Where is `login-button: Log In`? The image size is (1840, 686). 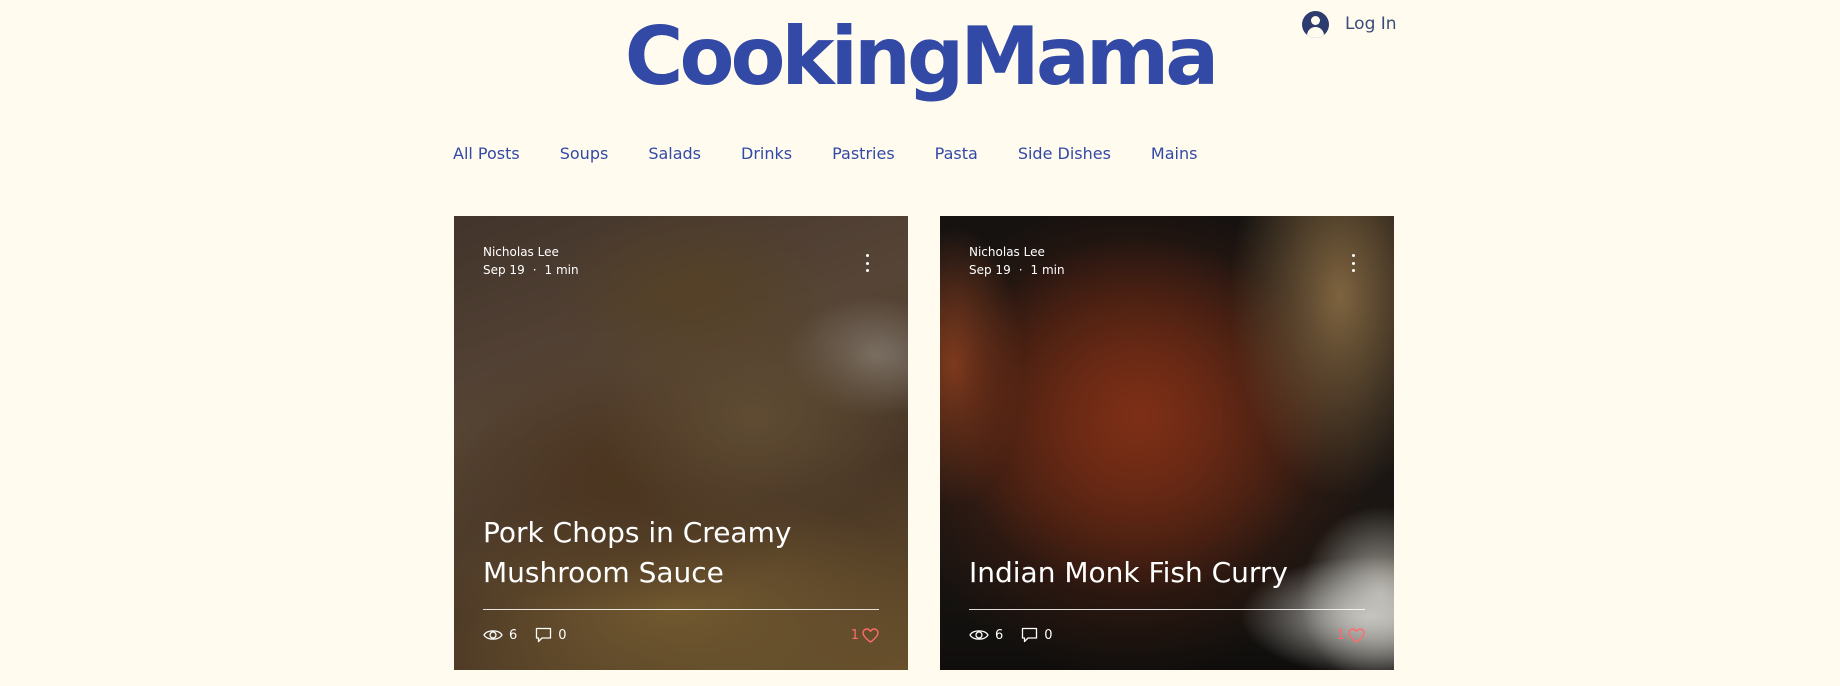
login-button: Log In is located at coordinates (1349, 24).